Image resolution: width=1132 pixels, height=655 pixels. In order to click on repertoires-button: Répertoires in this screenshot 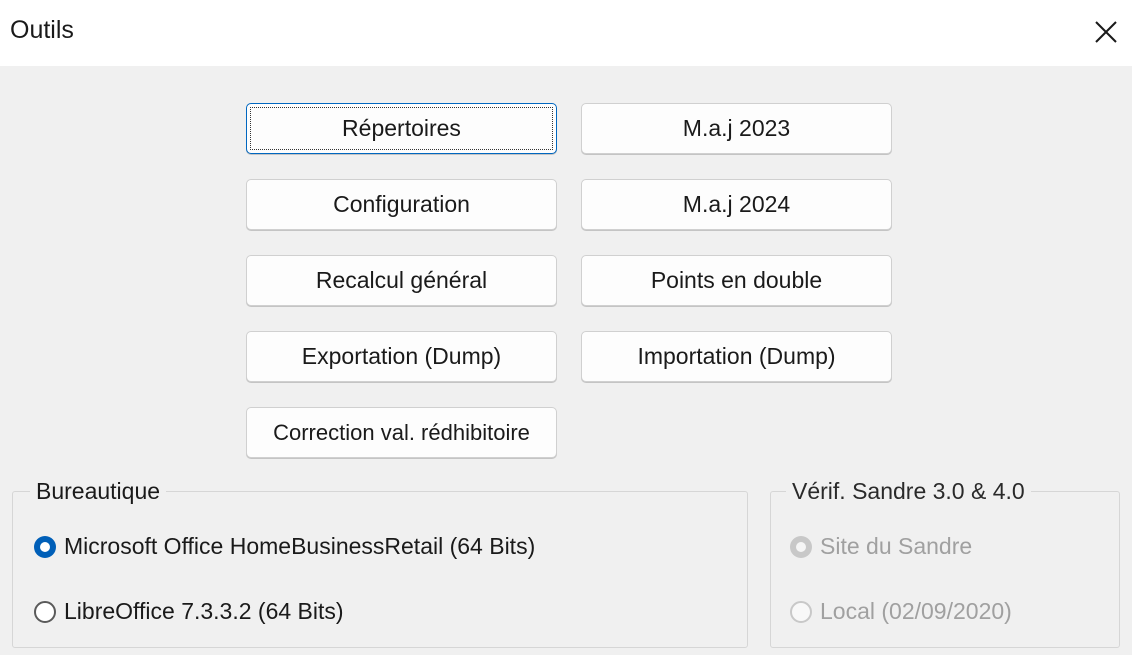, I will do `click(401, 128)`.